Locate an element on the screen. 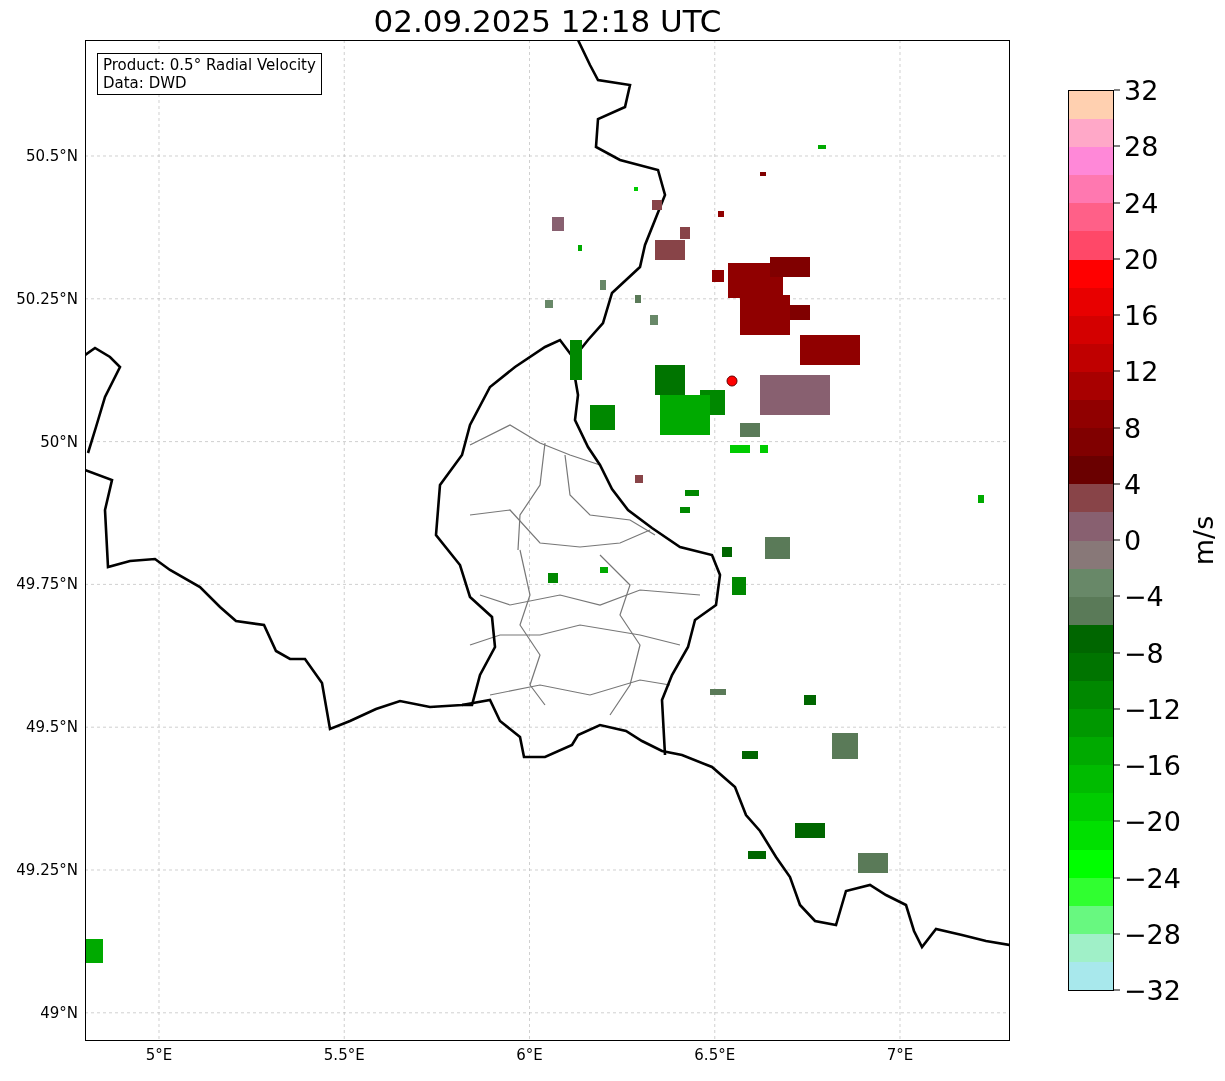  chart-title: 02.09.2025 12:18 UTC is located at coordinates (547, 21).